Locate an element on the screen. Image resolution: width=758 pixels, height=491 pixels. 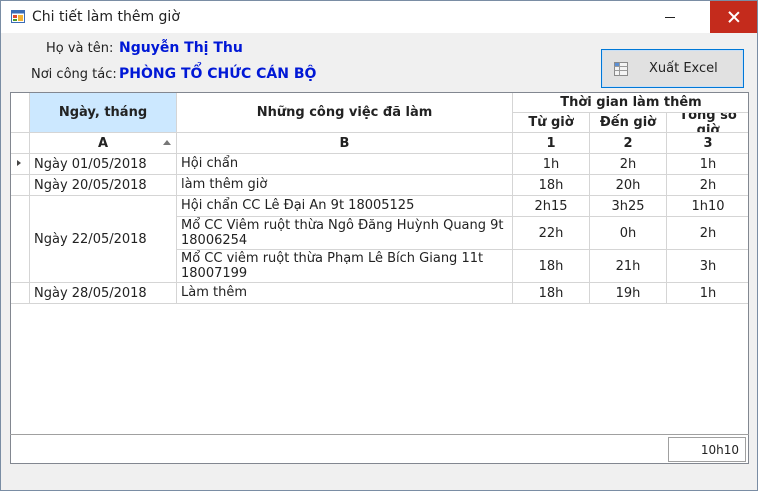
window-title: Chi tiết làm thêm giờ is located at coordinates (106, 17).